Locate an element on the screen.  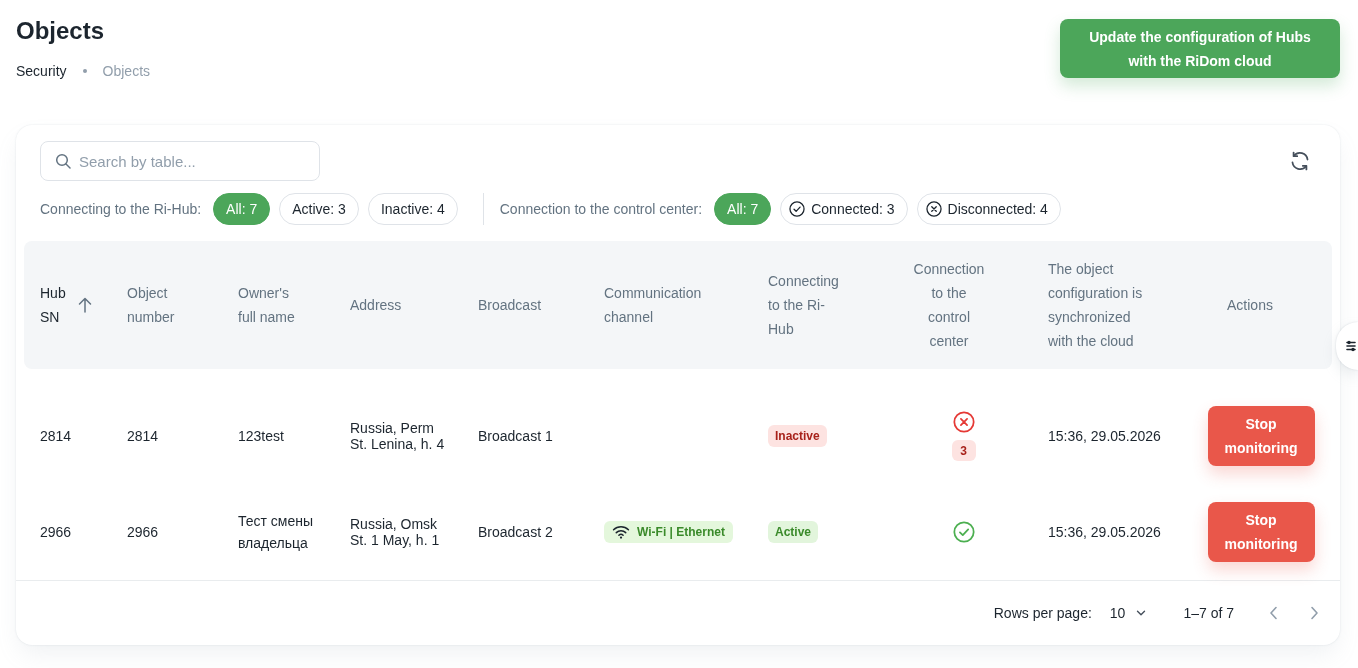
column-header: Actions is located at coordinates (1250, 305).